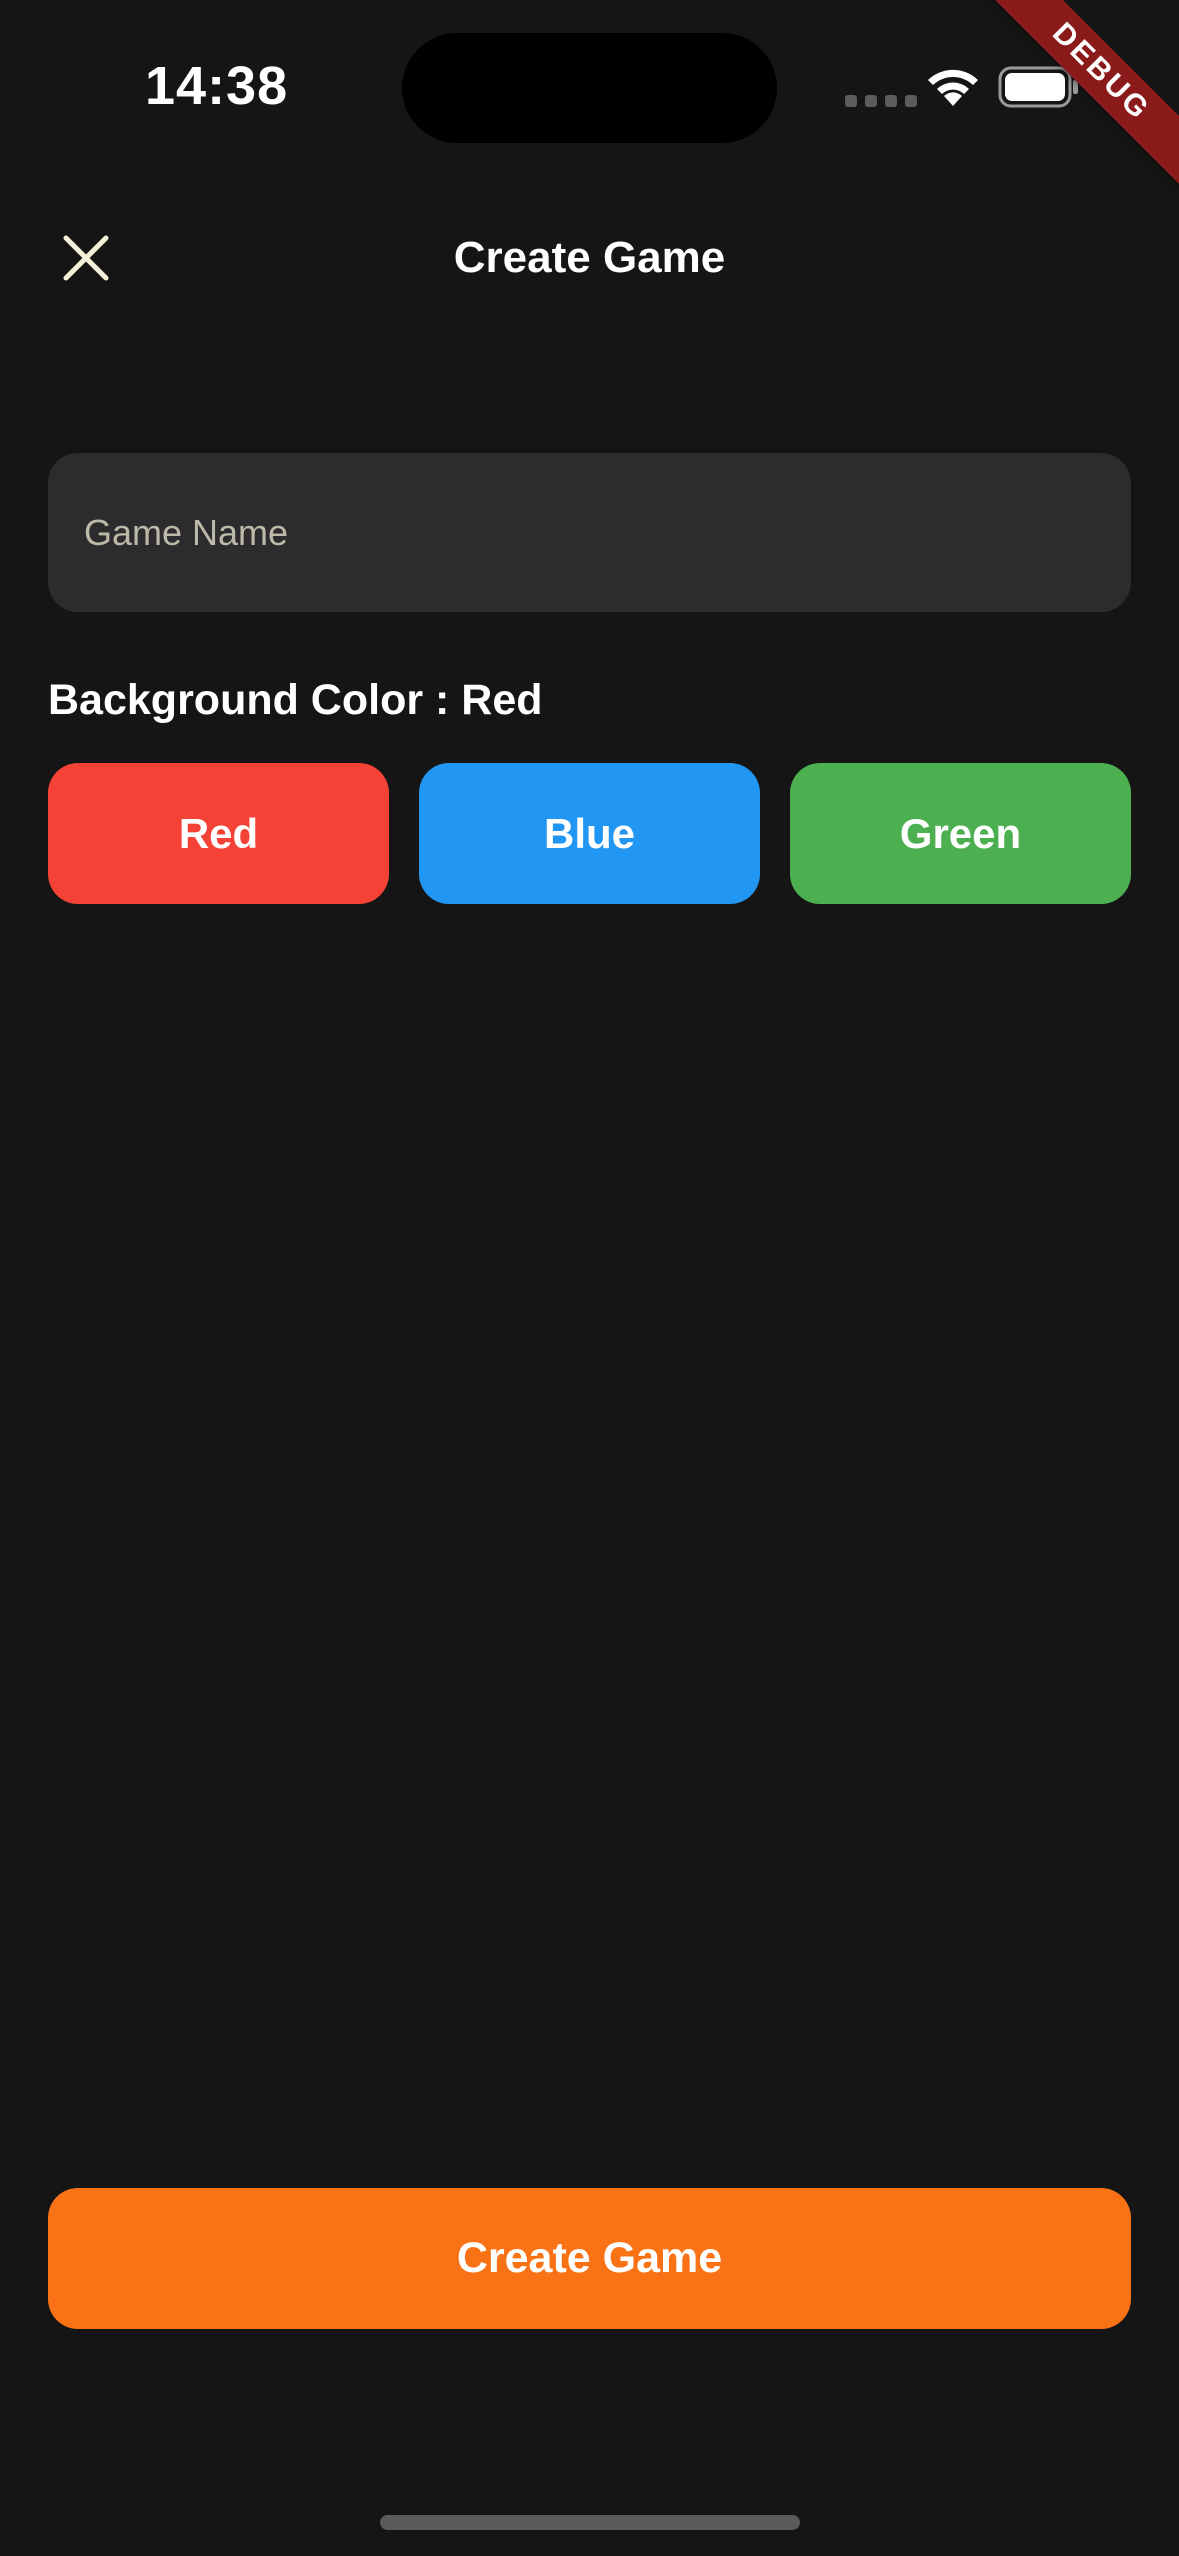 This screenshot has height=2556, width=1179. Describe the element at coordinates (217, 86) in the screenshot. I see `status-time: 14:38` at that location.